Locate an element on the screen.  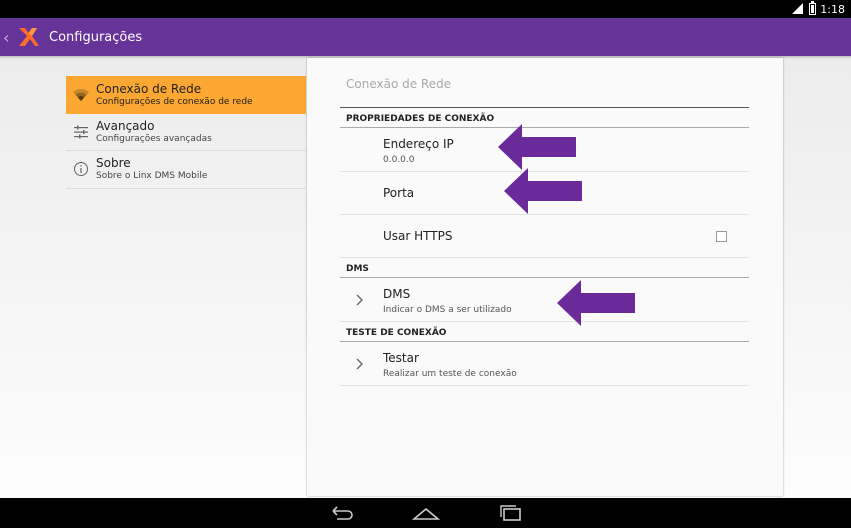
status-bar: 1:18 is located at coordinates (425, 9).